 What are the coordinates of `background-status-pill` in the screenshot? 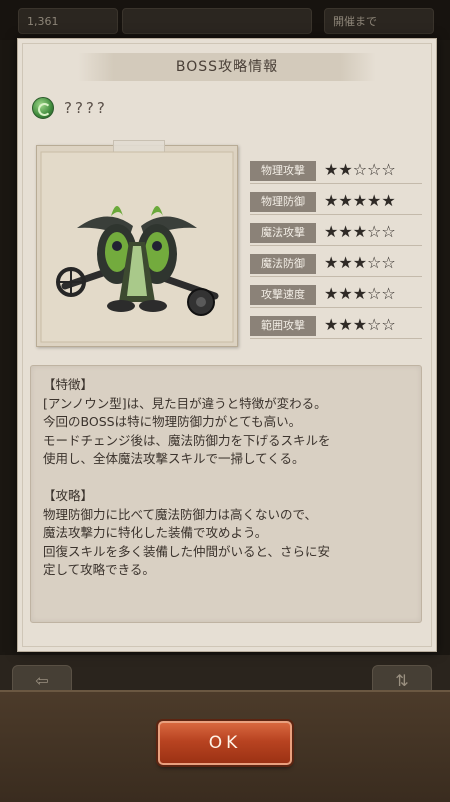 It's located at (217, 21).